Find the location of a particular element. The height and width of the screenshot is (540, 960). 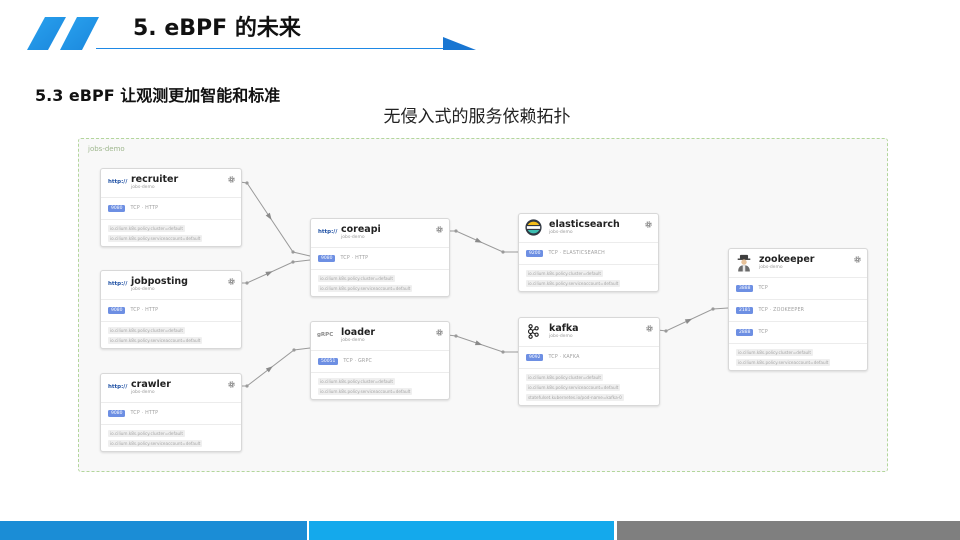

port-row: 50051 TCP · GRPC is located at coordinates (380, 362).